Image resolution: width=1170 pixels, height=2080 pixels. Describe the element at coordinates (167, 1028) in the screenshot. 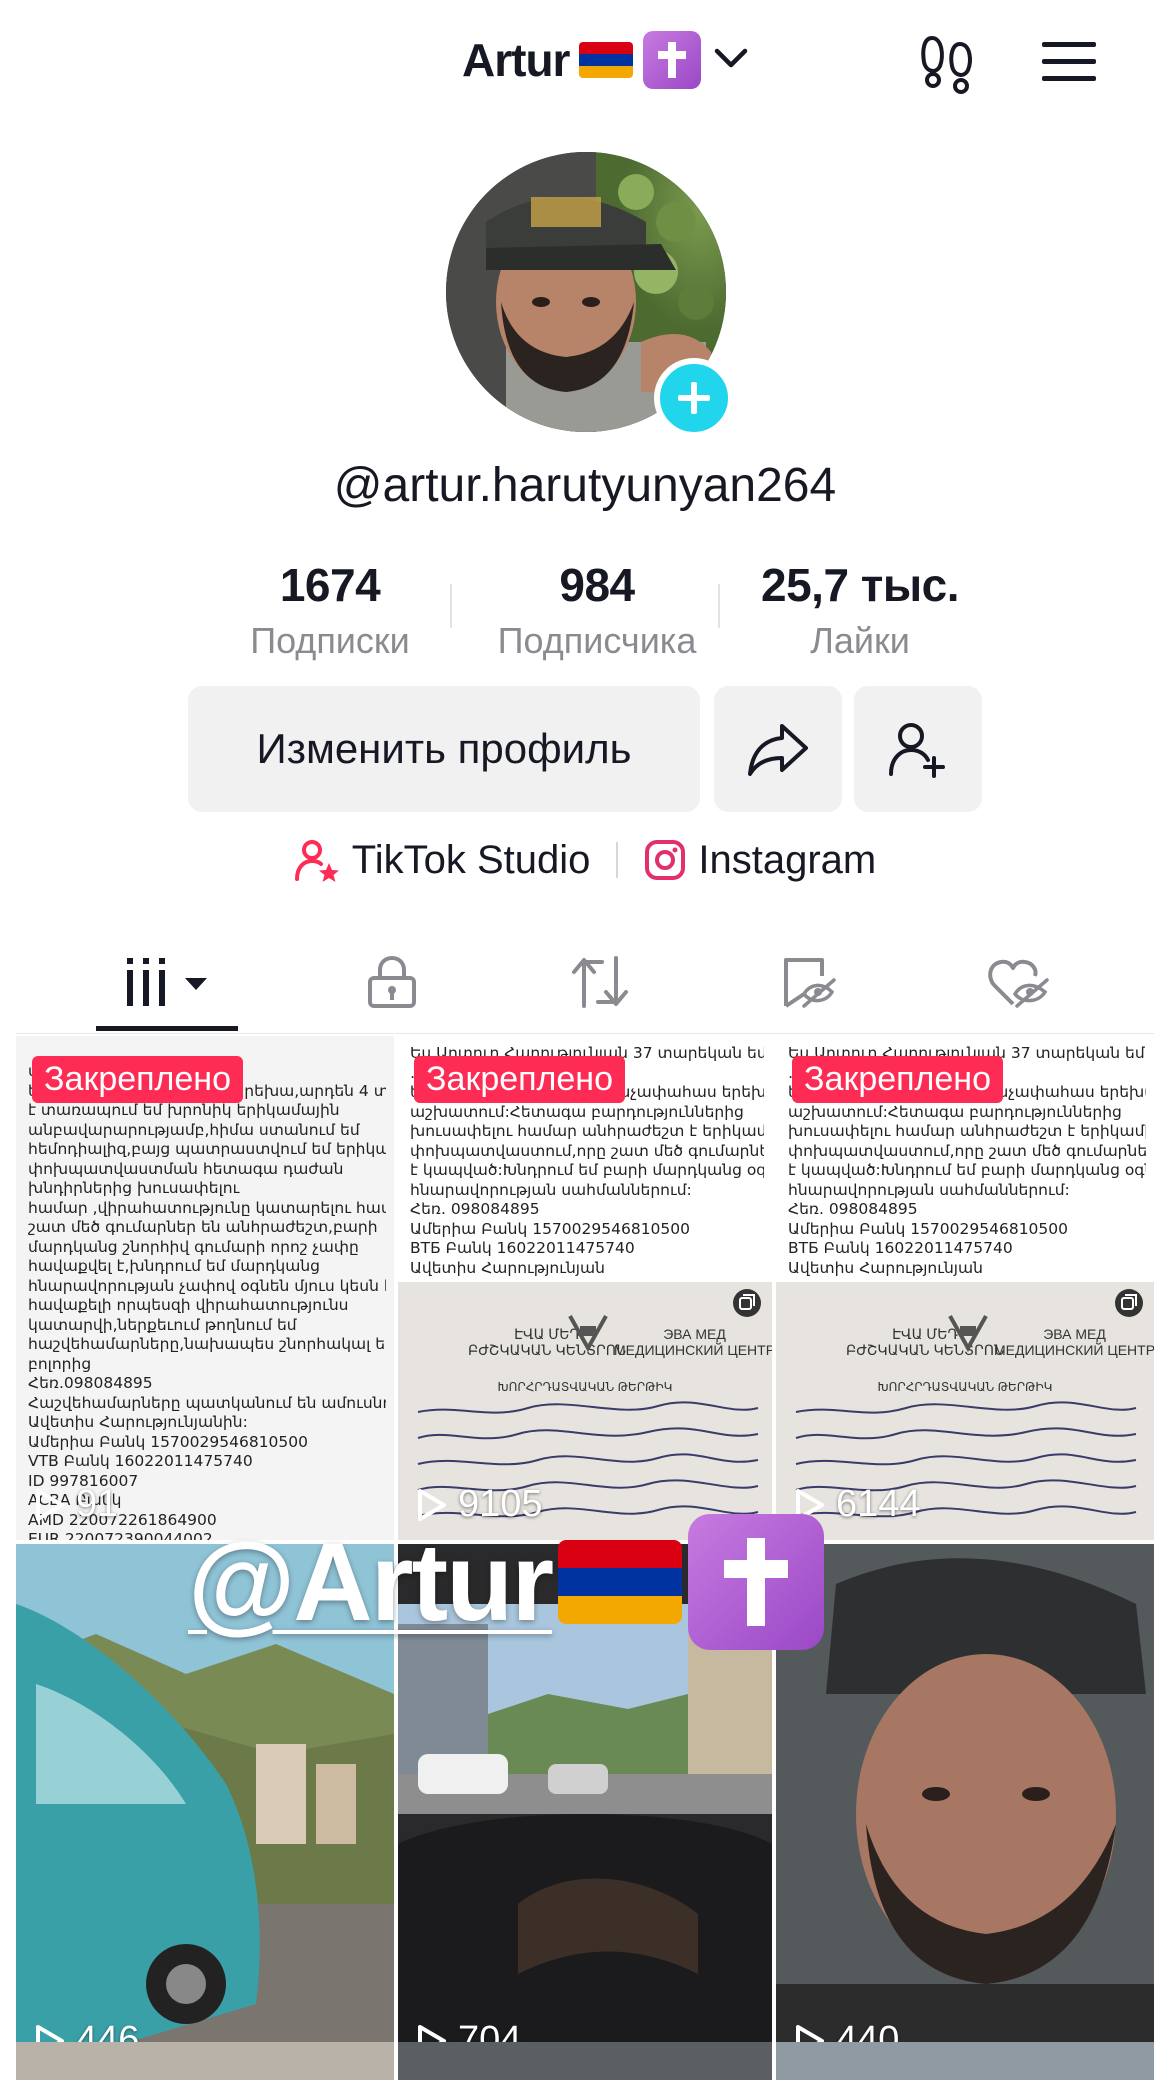

I see `active-tab-indicator` at that location.